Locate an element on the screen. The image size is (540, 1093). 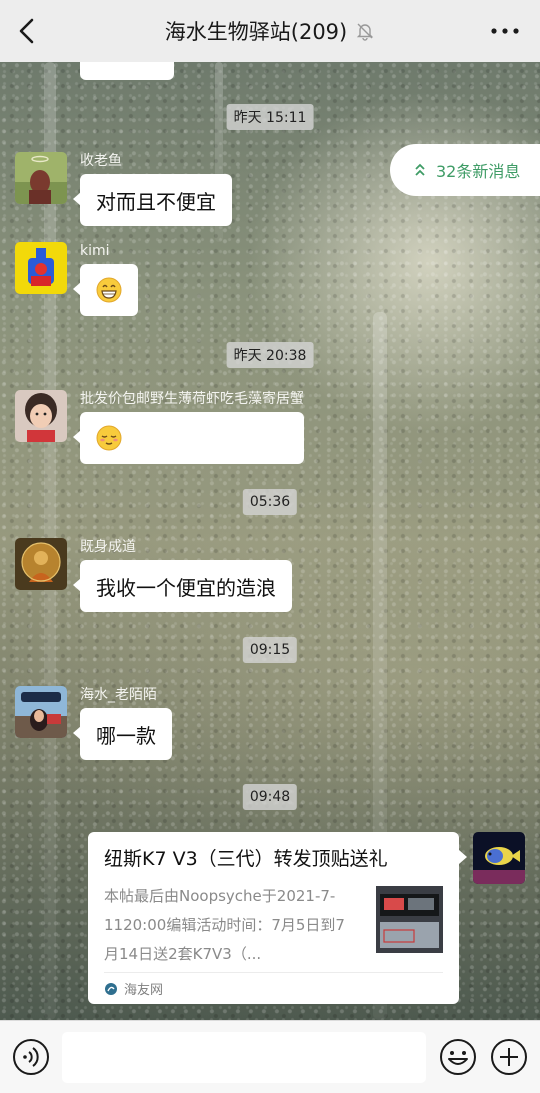
timestamp: 09:48 is located at coordinates (270, 797).